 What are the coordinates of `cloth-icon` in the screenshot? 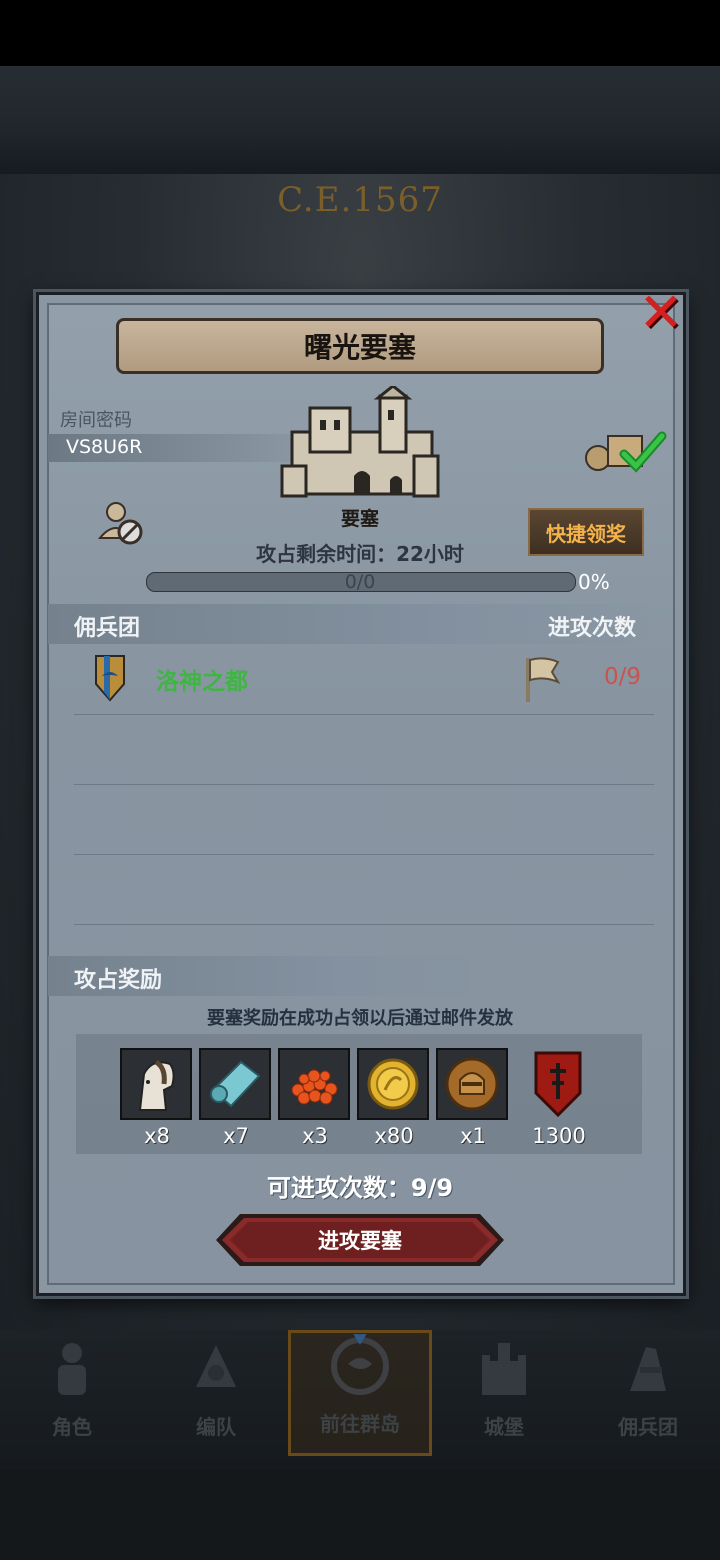 It's located at (235, 1084).